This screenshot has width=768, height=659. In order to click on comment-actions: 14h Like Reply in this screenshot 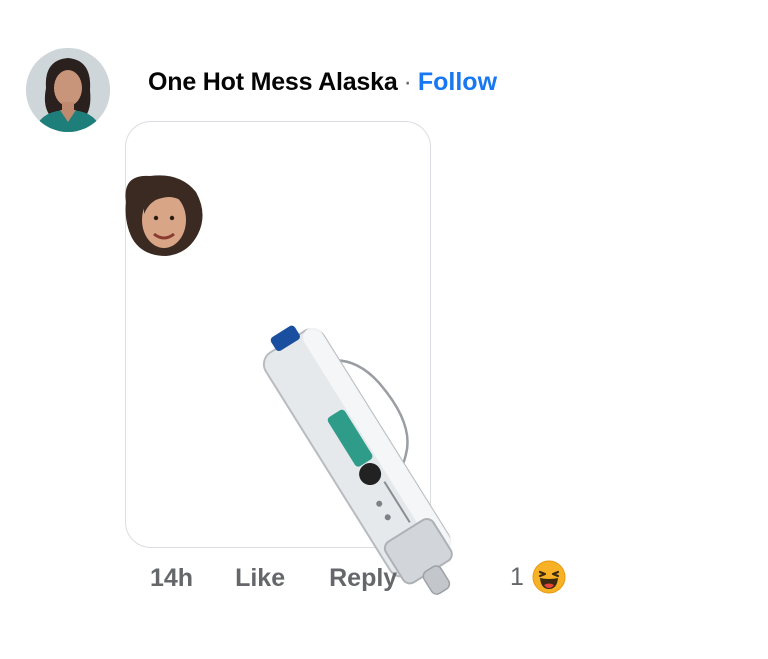, I will do `click(273, 578)`.